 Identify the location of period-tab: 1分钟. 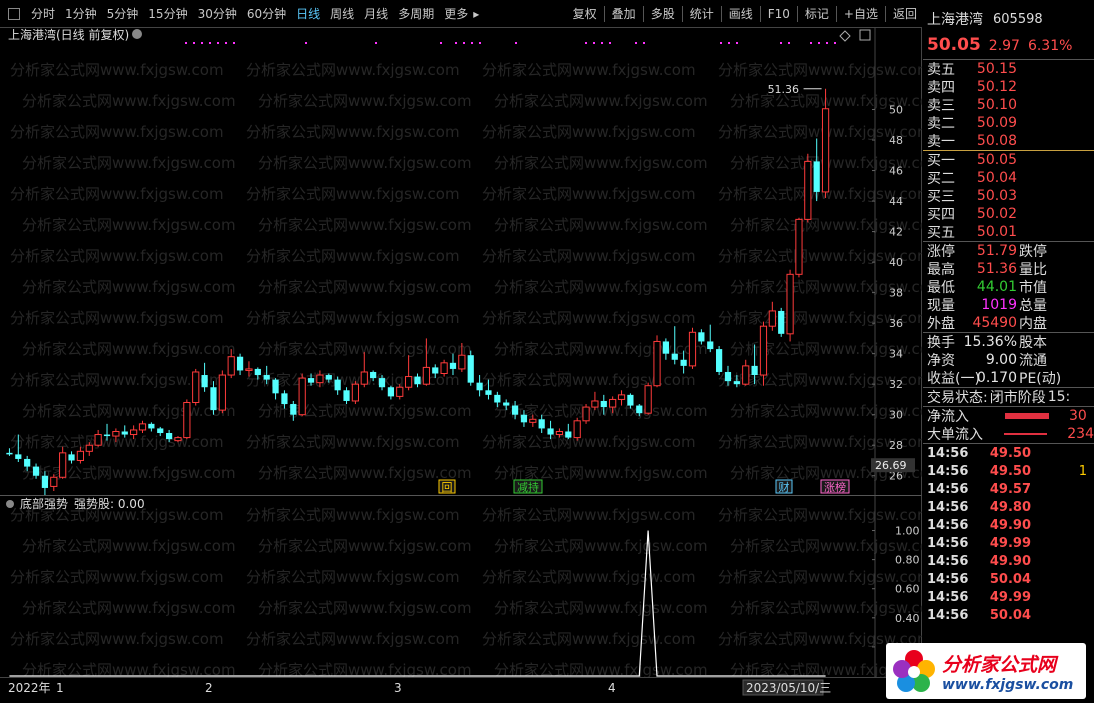
(81, 14).